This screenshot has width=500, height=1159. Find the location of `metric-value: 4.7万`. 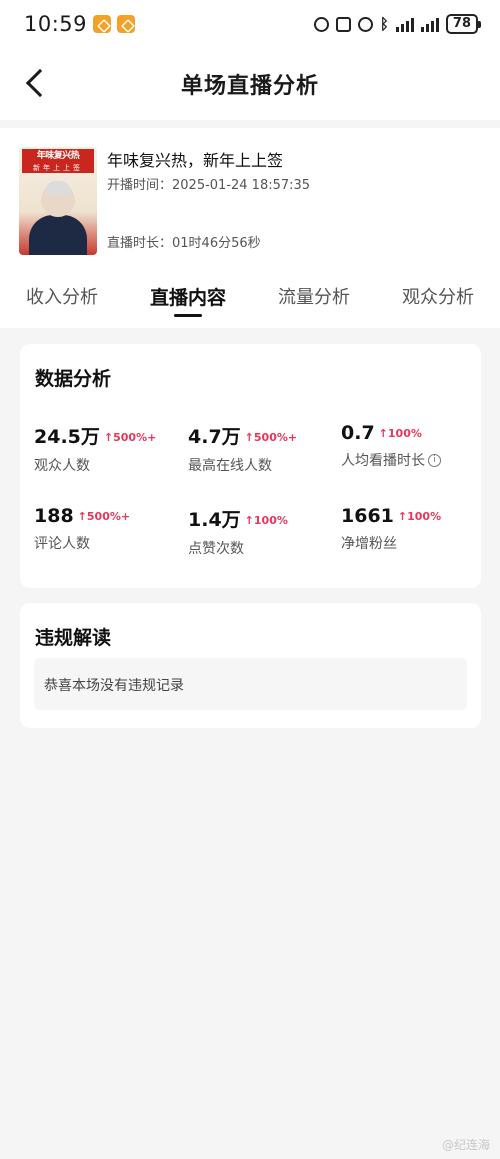

metric-value: 4.7万 is located at coordinates (214, 437).